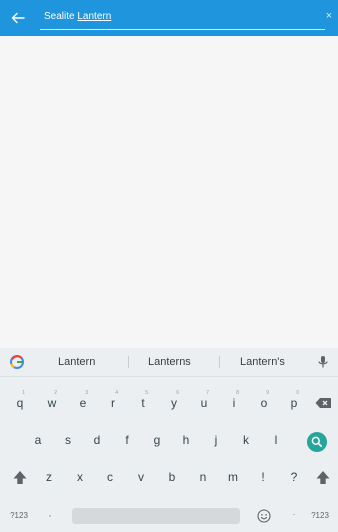  I want to click on key-label: r, so click(113, 403).